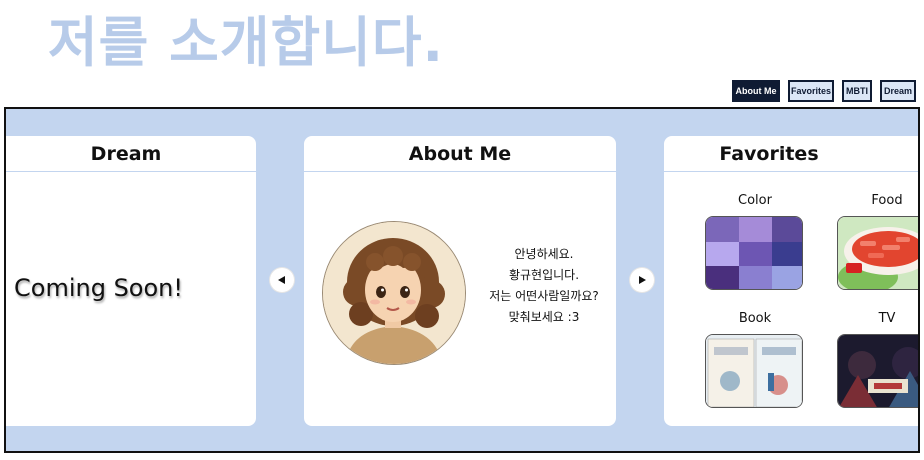  What do you see at coordinates (754, 371) in the screenshot?
I see `book-cover-image` at bounding box center [754, 371].